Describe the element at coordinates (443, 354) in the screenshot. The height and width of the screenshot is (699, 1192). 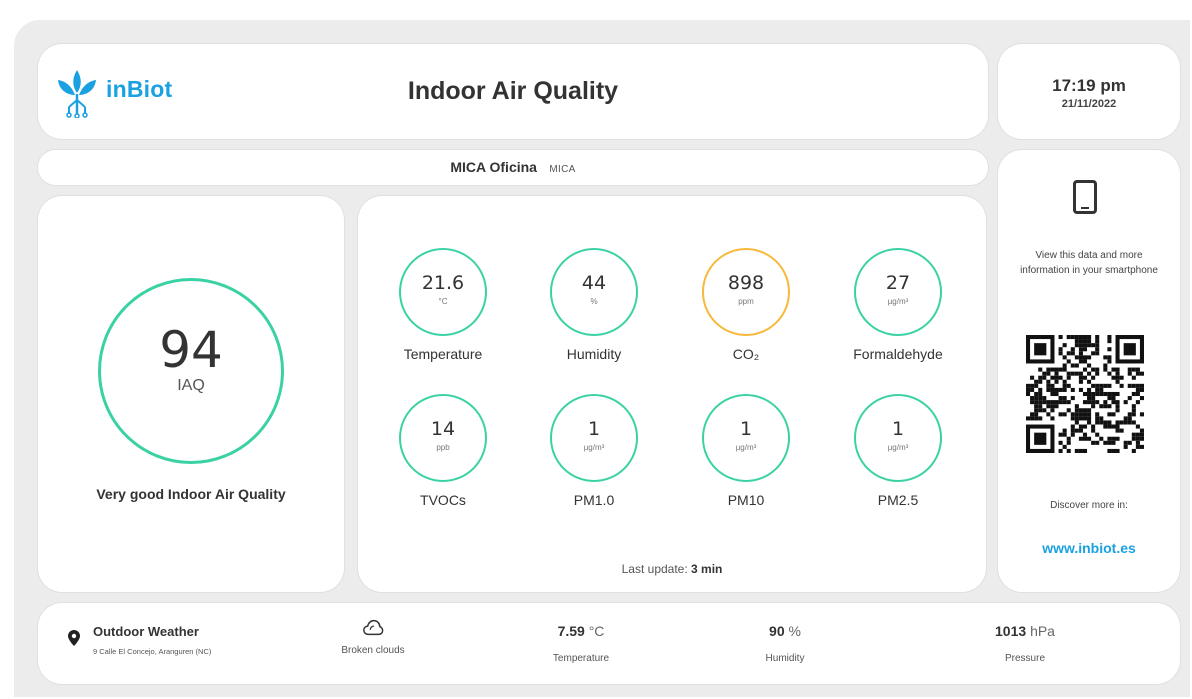
I see `metric-name: Temperature` at that location.